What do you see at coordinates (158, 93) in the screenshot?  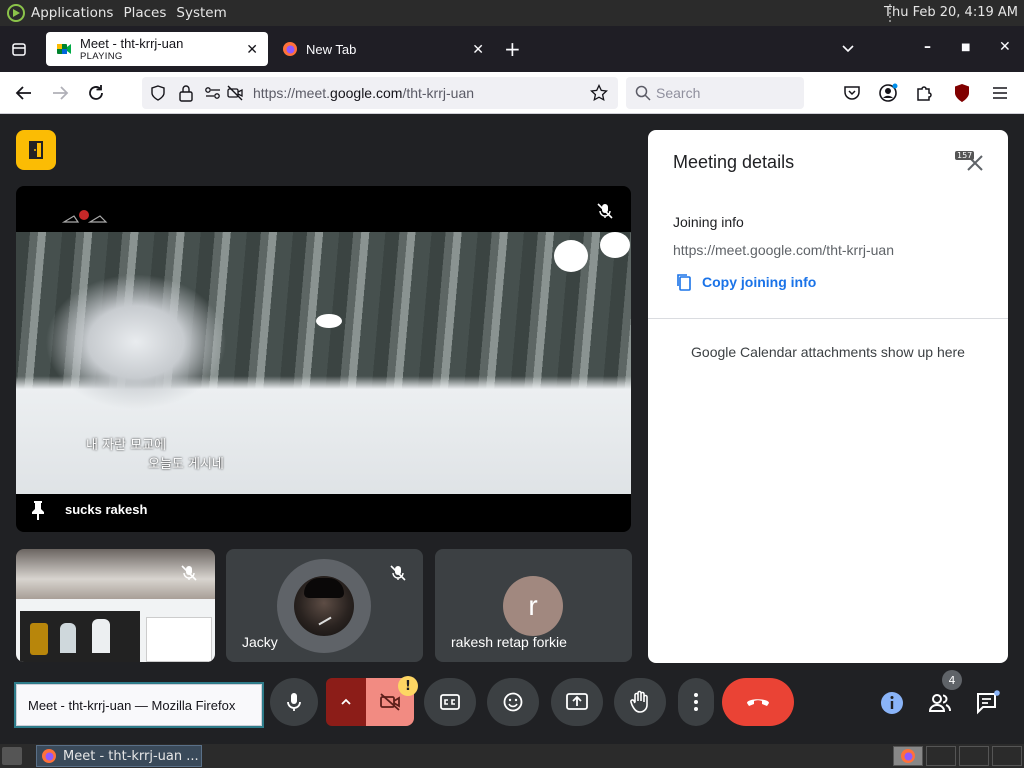 I see `shield-icon` at bounding box center [158, 93].